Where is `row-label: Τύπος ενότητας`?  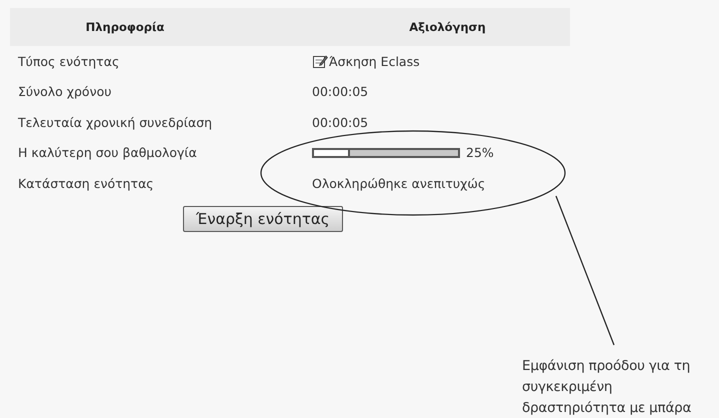
row-label: Τύπος ενότητας is located at coordinates (68, 61).